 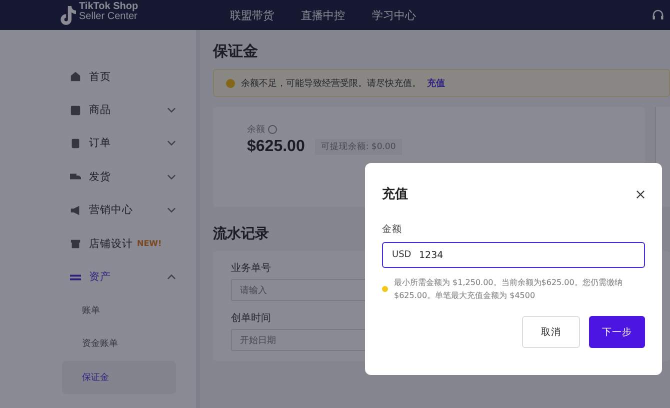 What do you see at coordinates (123, 277) in the screenshot?
I see `sidebar-item: 资产` at bounding box center [123, 277].